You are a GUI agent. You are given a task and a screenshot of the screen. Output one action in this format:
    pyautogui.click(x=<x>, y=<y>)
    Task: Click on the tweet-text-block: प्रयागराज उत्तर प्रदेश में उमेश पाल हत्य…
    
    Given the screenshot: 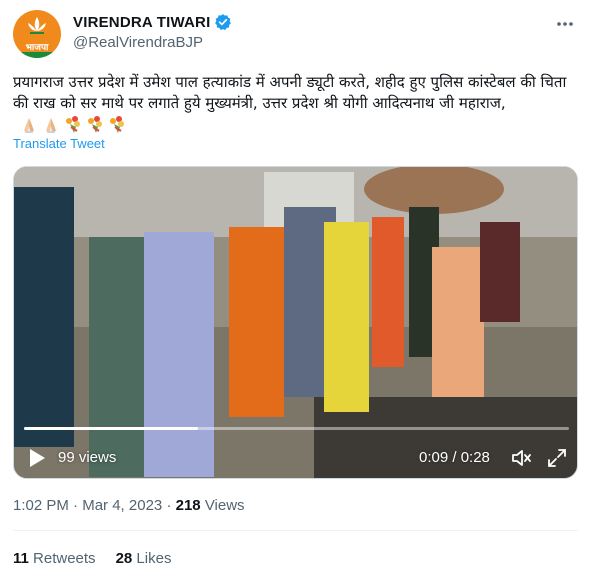 What is the action you would take?
    pyautogui.click(x=295, y=103)
    